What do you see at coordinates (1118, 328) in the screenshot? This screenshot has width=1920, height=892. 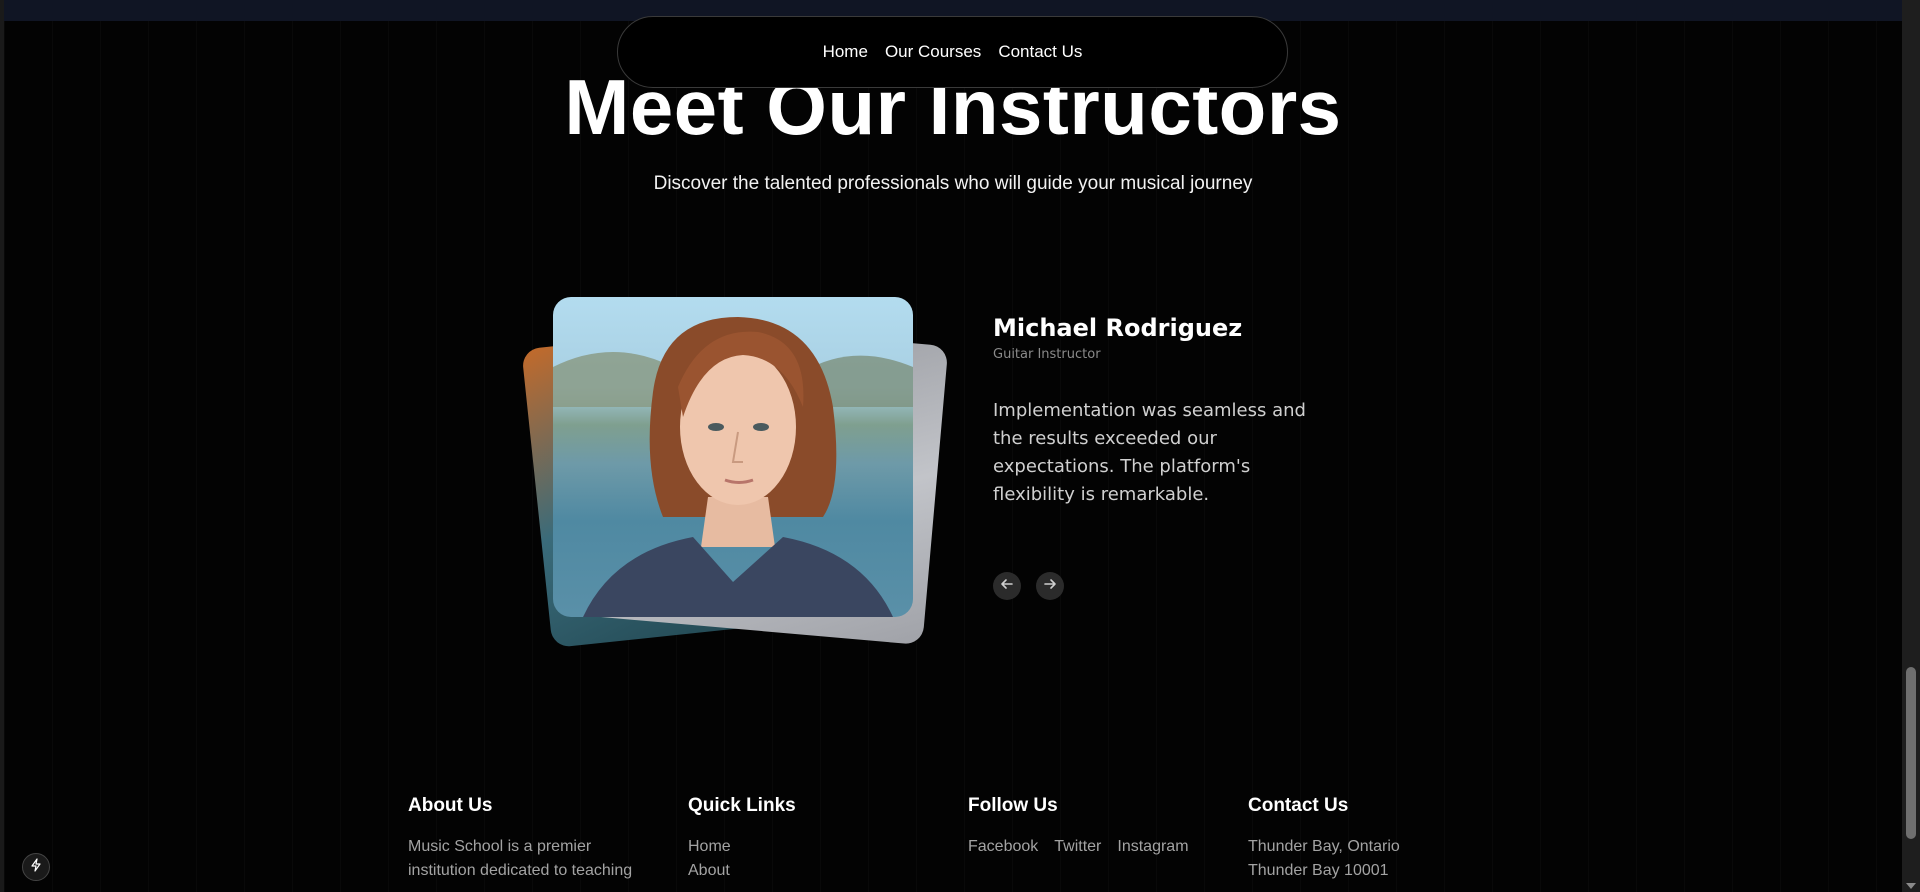 I see `instructor-name: Michael Rodriguez` at bounding box center [1118, 328].